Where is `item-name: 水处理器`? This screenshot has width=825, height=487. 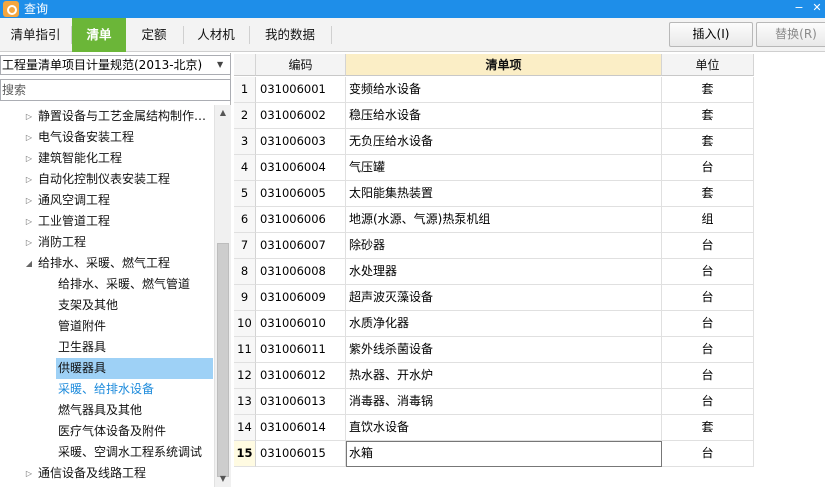 item-name: 水处理器 is located at coordinates (504, 272).